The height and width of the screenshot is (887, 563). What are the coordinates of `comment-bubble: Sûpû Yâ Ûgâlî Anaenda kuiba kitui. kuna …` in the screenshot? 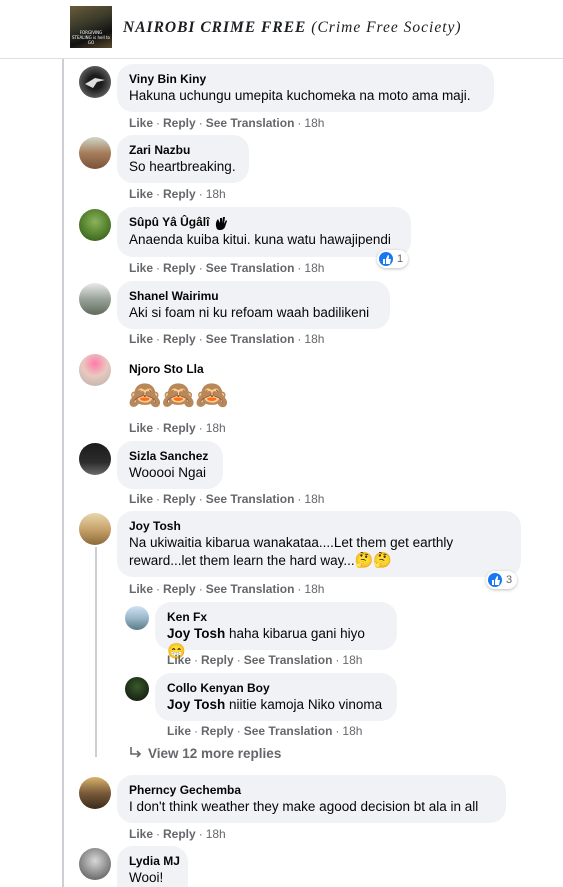 It's located at (264, 232).